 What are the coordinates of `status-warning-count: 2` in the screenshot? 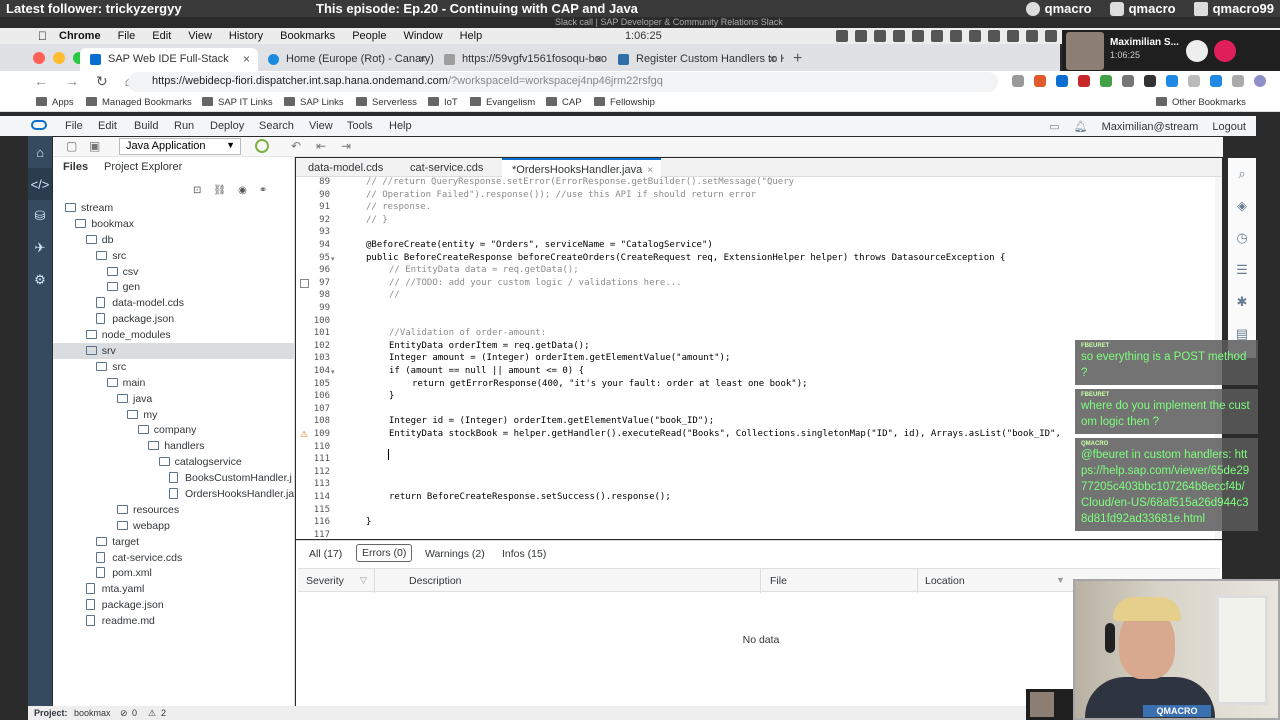 It's located at (163, 713).